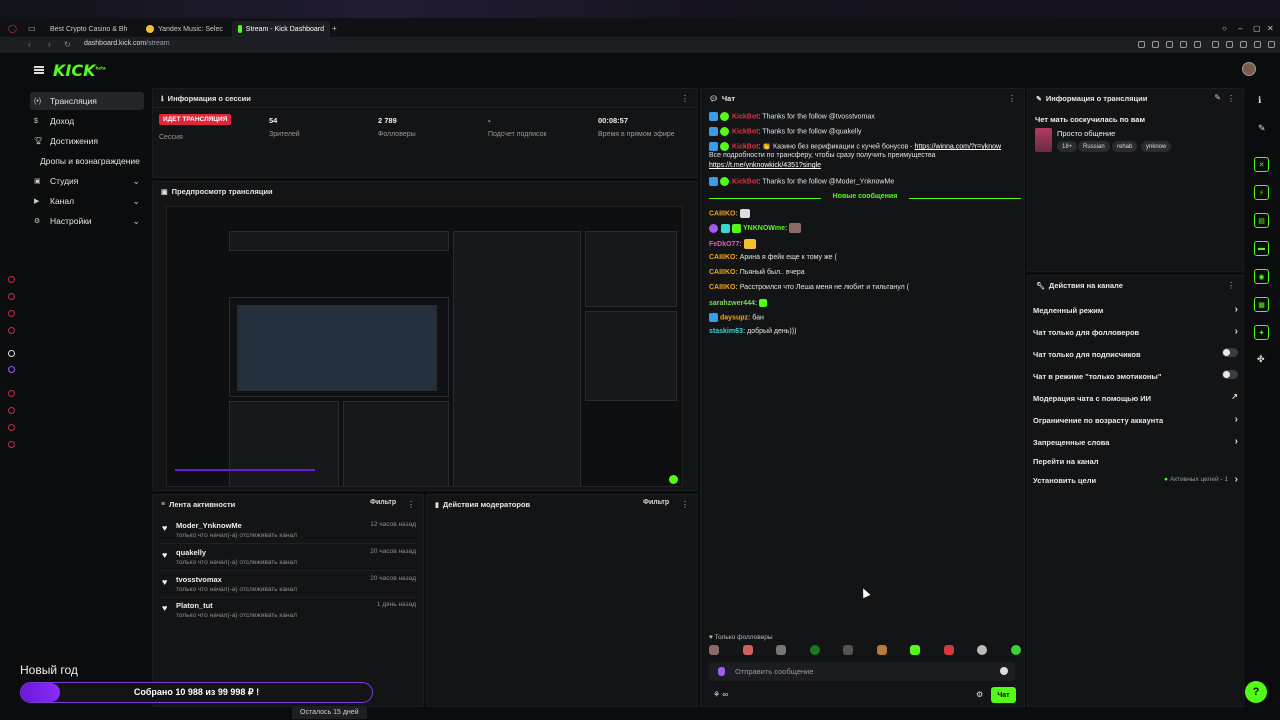  What do you see at coordinates (1261, 359) in the screenshot?
I see `apps-icon: ✤` at bounding box center [1261, 359].